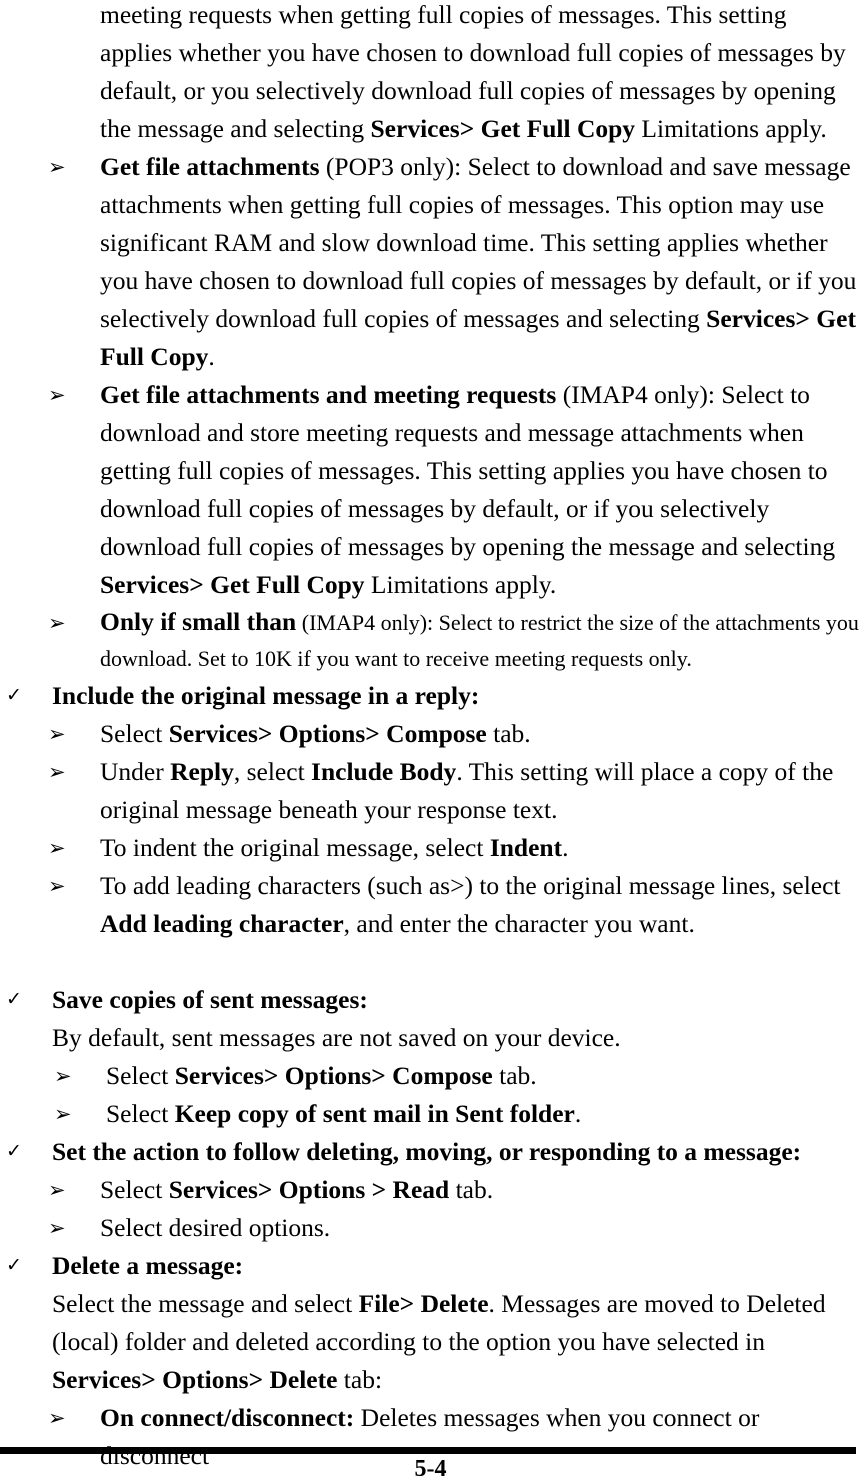 The image size is (865, 1484). Describe the element at coordinates (195, 1379) in the screenshot. I see `body-bold-ref-2: Services> Options> Delete` at that location.